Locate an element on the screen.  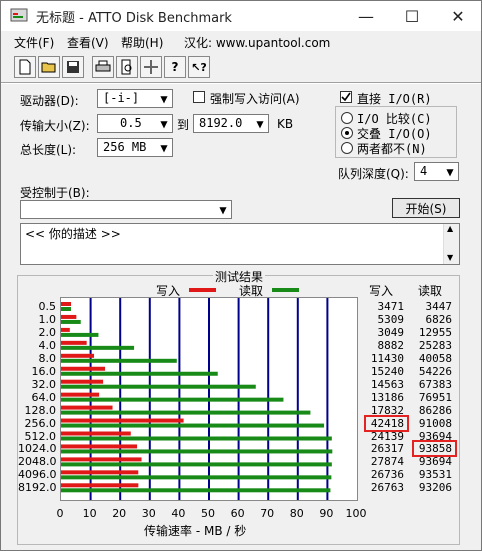
y-tick-label: 1.0 is located at coordinates (47, 319).